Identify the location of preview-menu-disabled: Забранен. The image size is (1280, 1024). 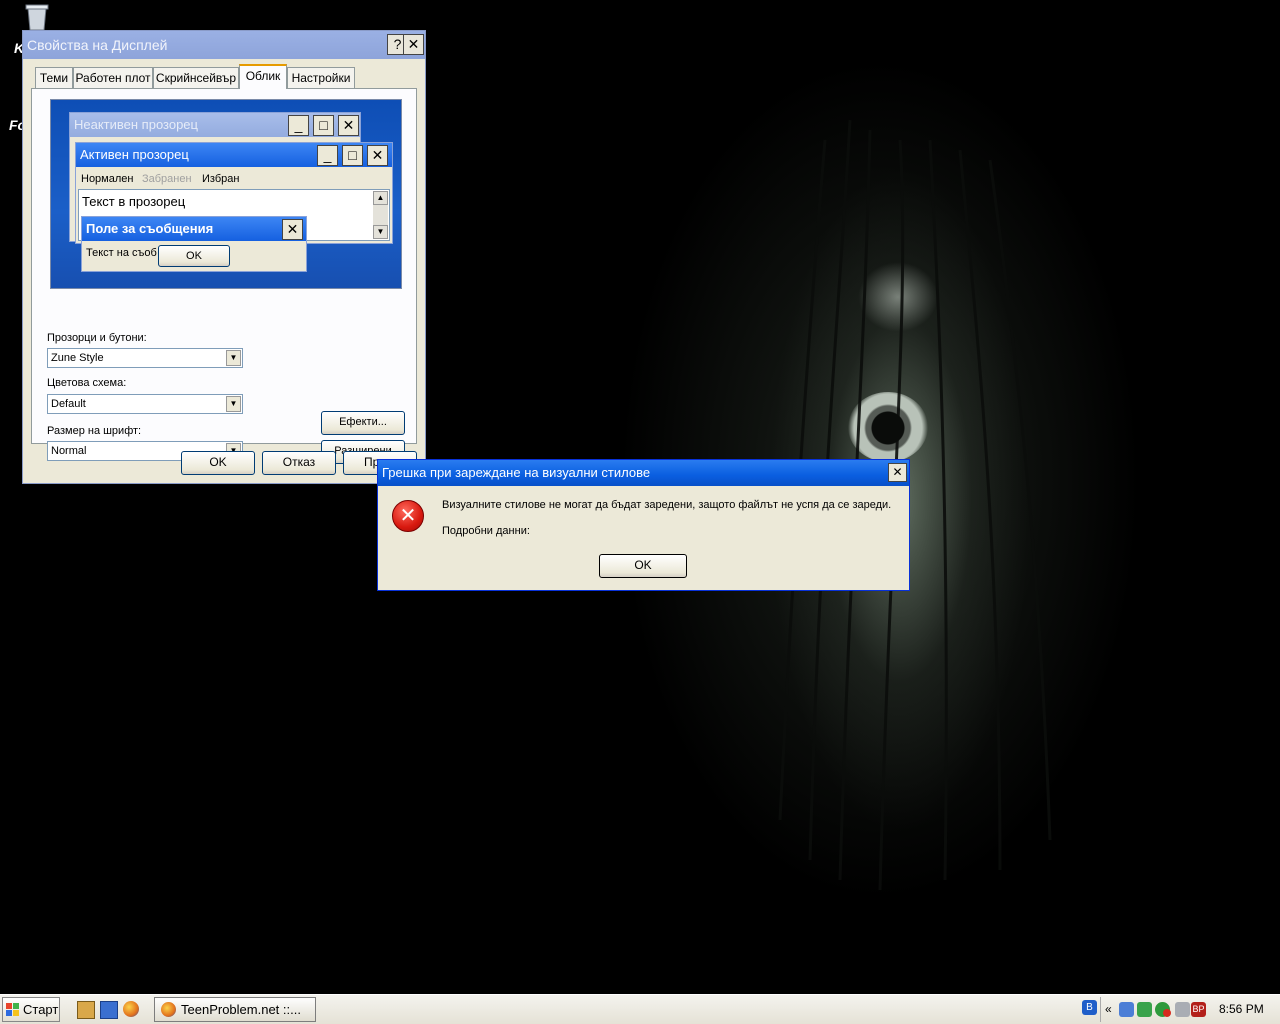
(167, 179).